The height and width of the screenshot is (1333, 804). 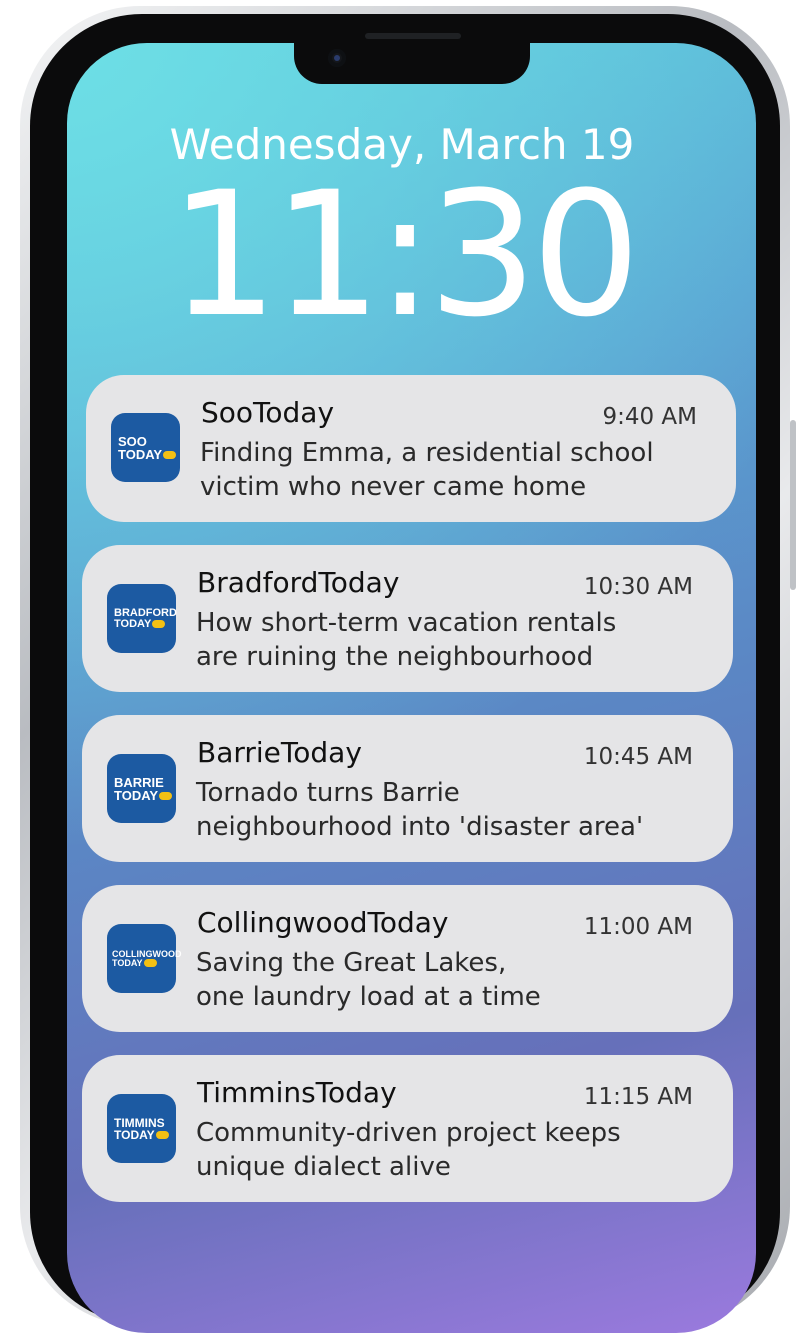 What do you see at coordinates (638, 757) in the screenshot?
I see `notification-time: 10:45 AM` at bounding box center [638, 757].